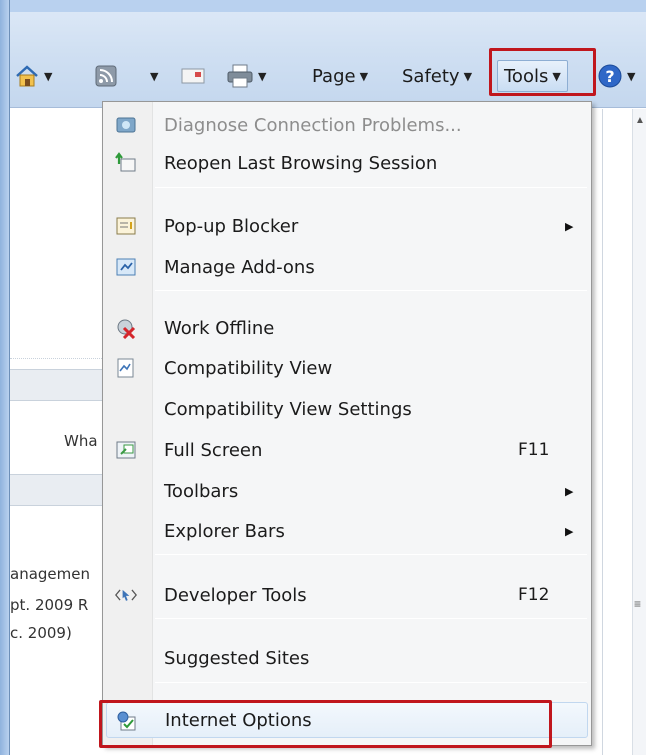 This screenshot has height=755, width=646. What do you see at coordinates (328, 60) in the screenshot?
I see `command-bar: ▼ ▼ ▼ Page ▼ Safety ▼ Tools ▼ ? ▼` at bounding box center [328, 60].